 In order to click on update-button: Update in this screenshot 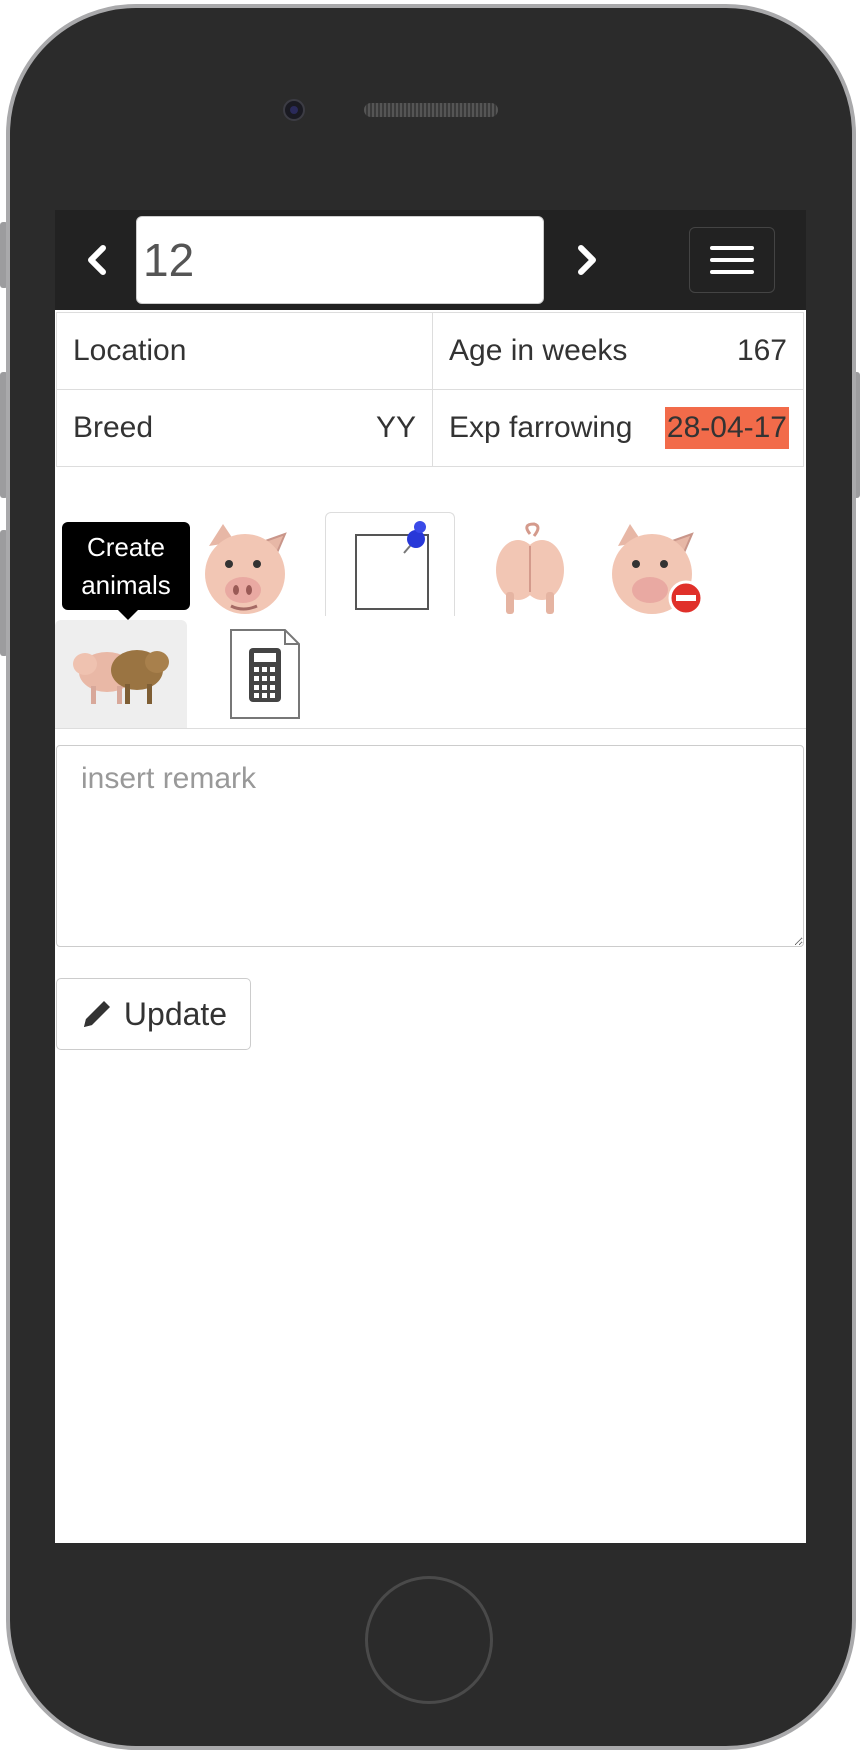, I will do `click(153, 1014)`.